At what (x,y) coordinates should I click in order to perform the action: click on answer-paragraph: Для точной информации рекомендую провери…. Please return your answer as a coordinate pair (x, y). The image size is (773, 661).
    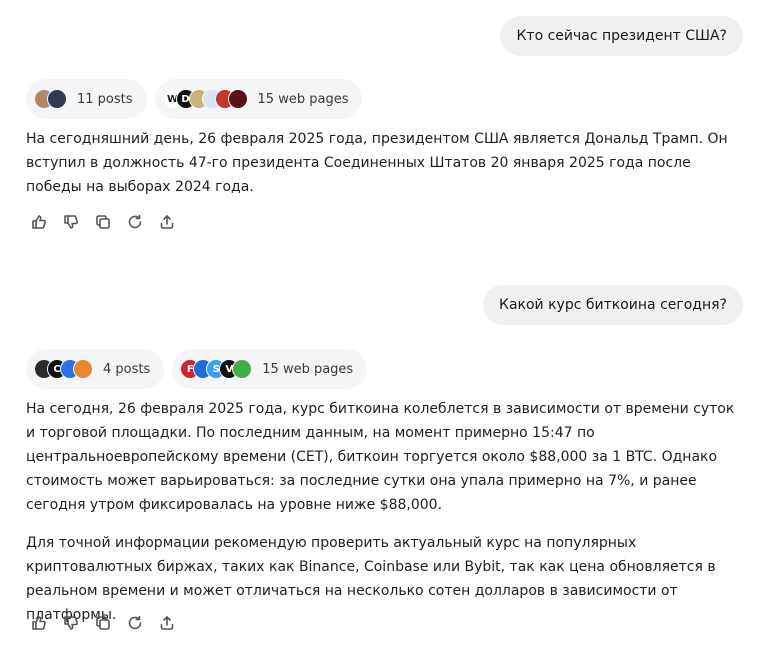
    Looking at the image, I should click on (371, 579).